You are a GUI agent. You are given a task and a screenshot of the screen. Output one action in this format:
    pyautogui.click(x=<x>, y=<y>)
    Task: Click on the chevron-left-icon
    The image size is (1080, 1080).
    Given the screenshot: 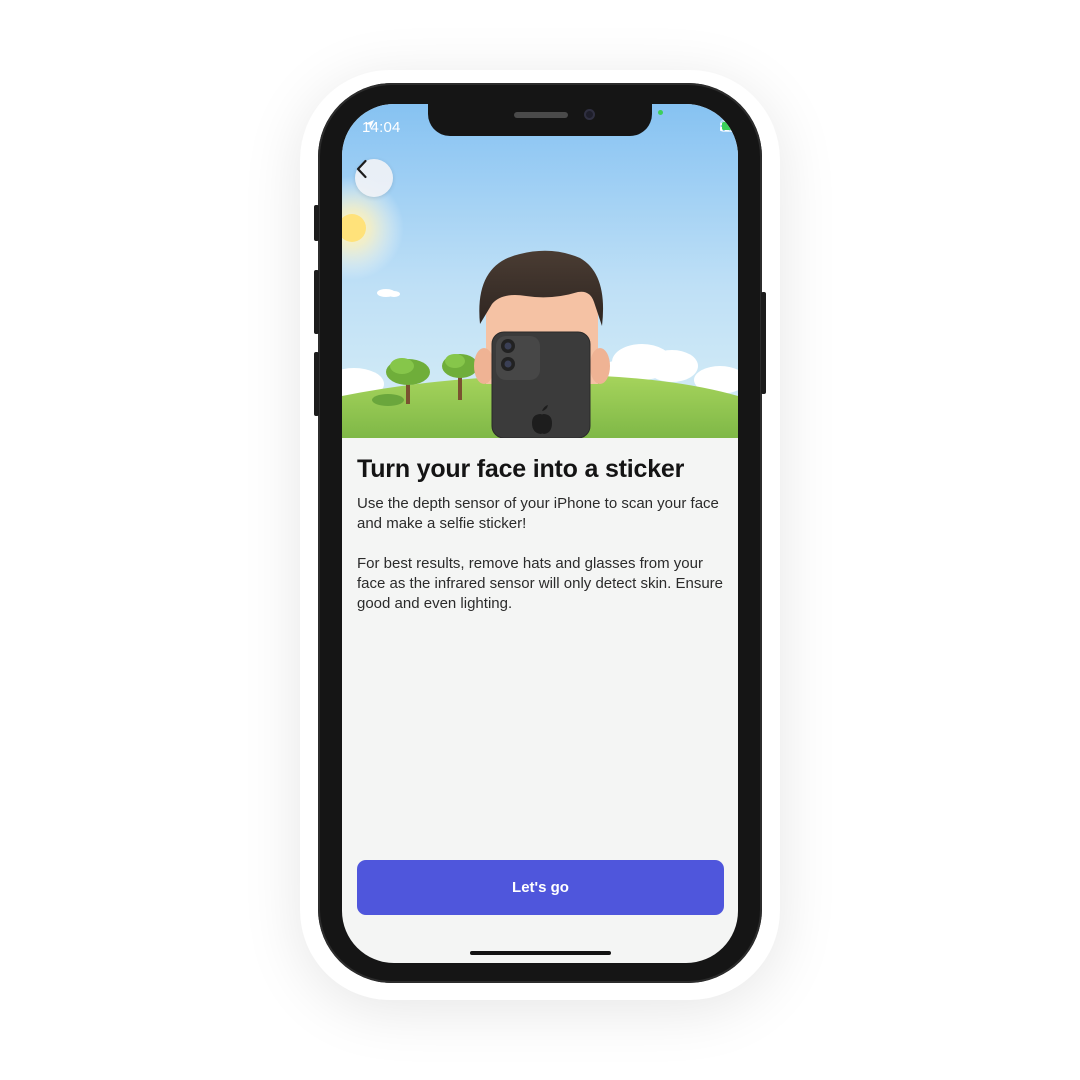 What is the action you would take?
    pyautogui.click(x=361, y=169)
    